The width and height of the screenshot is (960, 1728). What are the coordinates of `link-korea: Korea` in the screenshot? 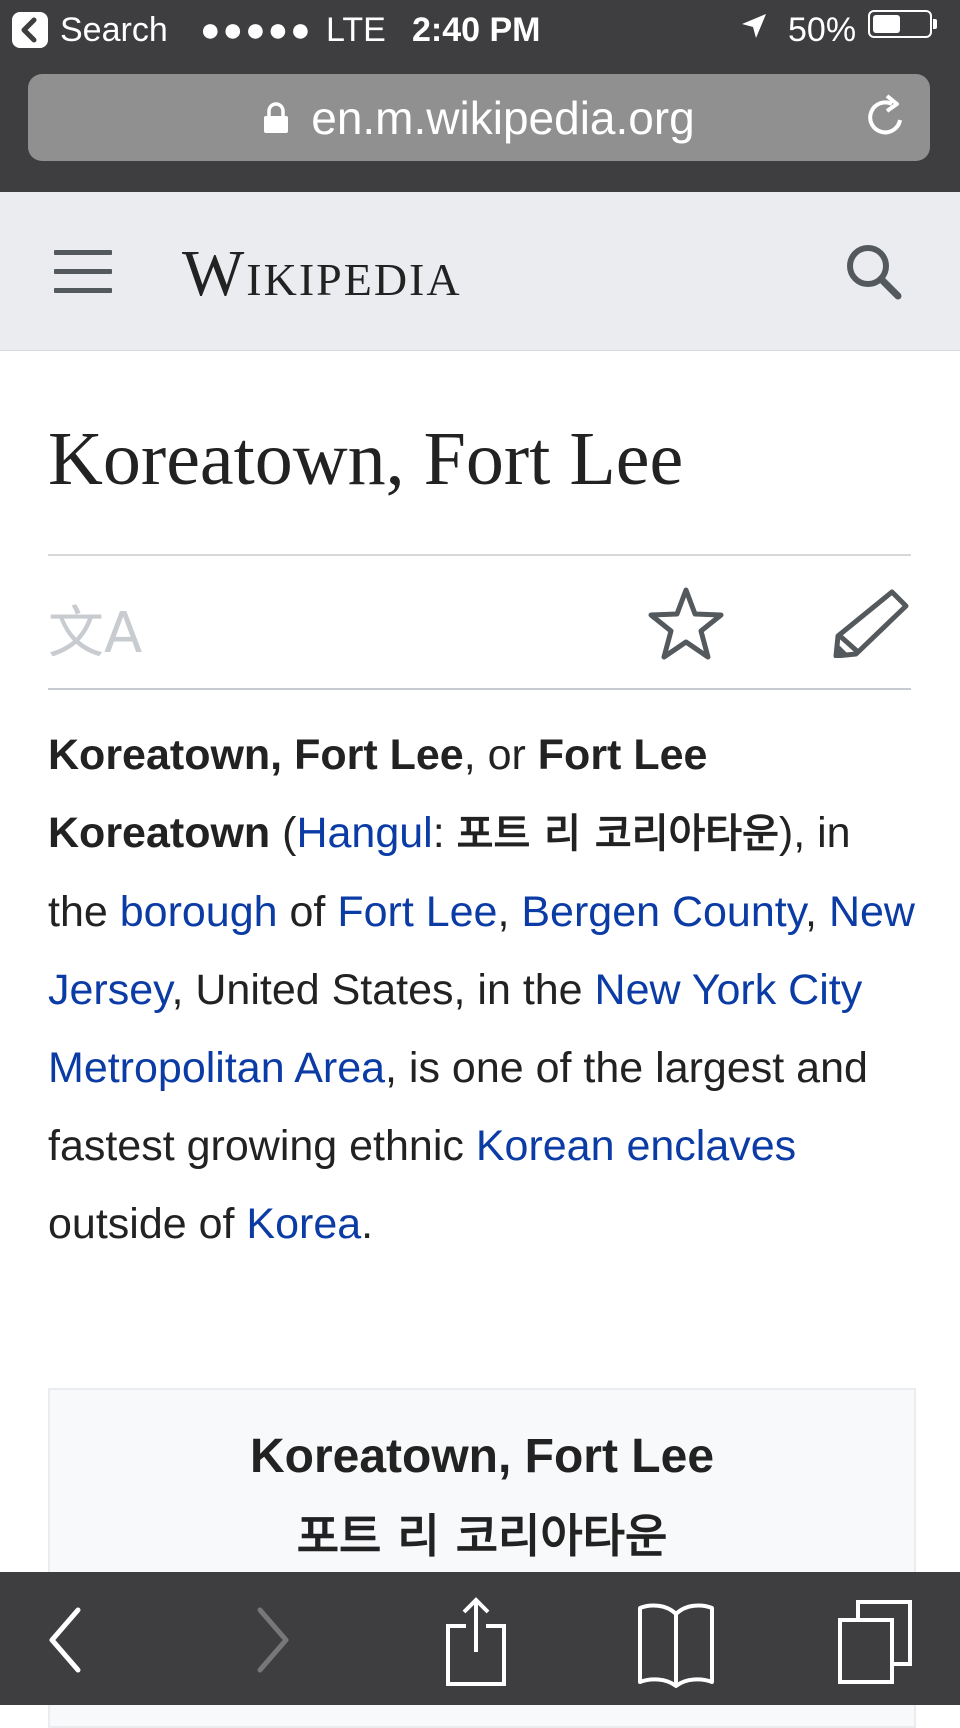 It's located at (303, 1224).